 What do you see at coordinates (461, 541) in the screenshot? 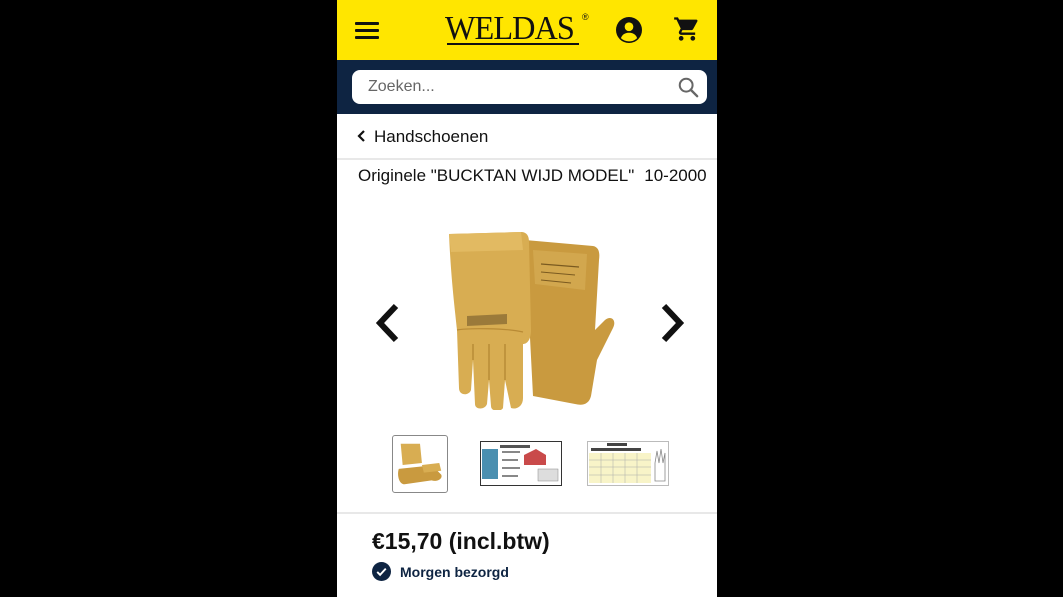
I see `product-price: €15,70 (incl.btw)` at bounding box center [461, 541].